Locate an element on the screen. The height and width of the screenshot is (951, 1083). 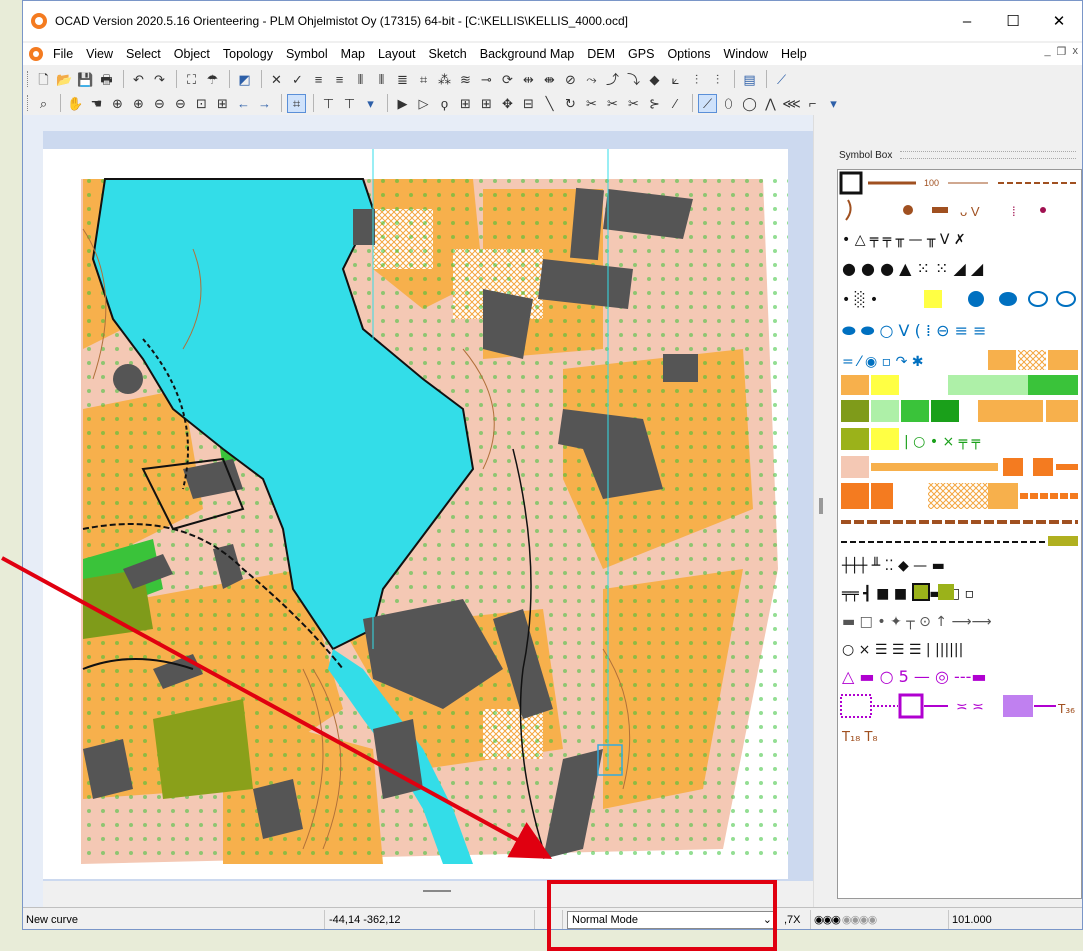
check-icon: ✓ is located at coordinates (297, 79).